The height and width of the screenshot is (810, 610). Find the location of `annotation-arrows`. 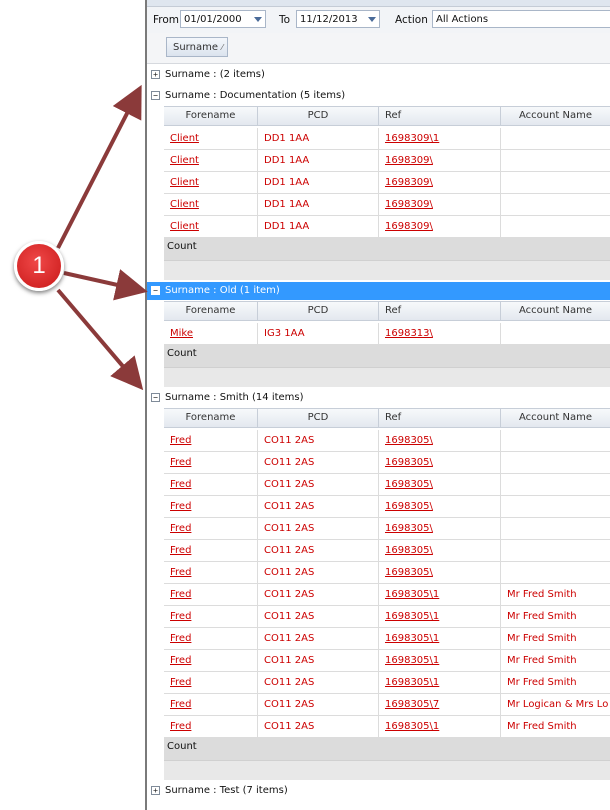

annotation-arrows is located at coordinates (102, 237).